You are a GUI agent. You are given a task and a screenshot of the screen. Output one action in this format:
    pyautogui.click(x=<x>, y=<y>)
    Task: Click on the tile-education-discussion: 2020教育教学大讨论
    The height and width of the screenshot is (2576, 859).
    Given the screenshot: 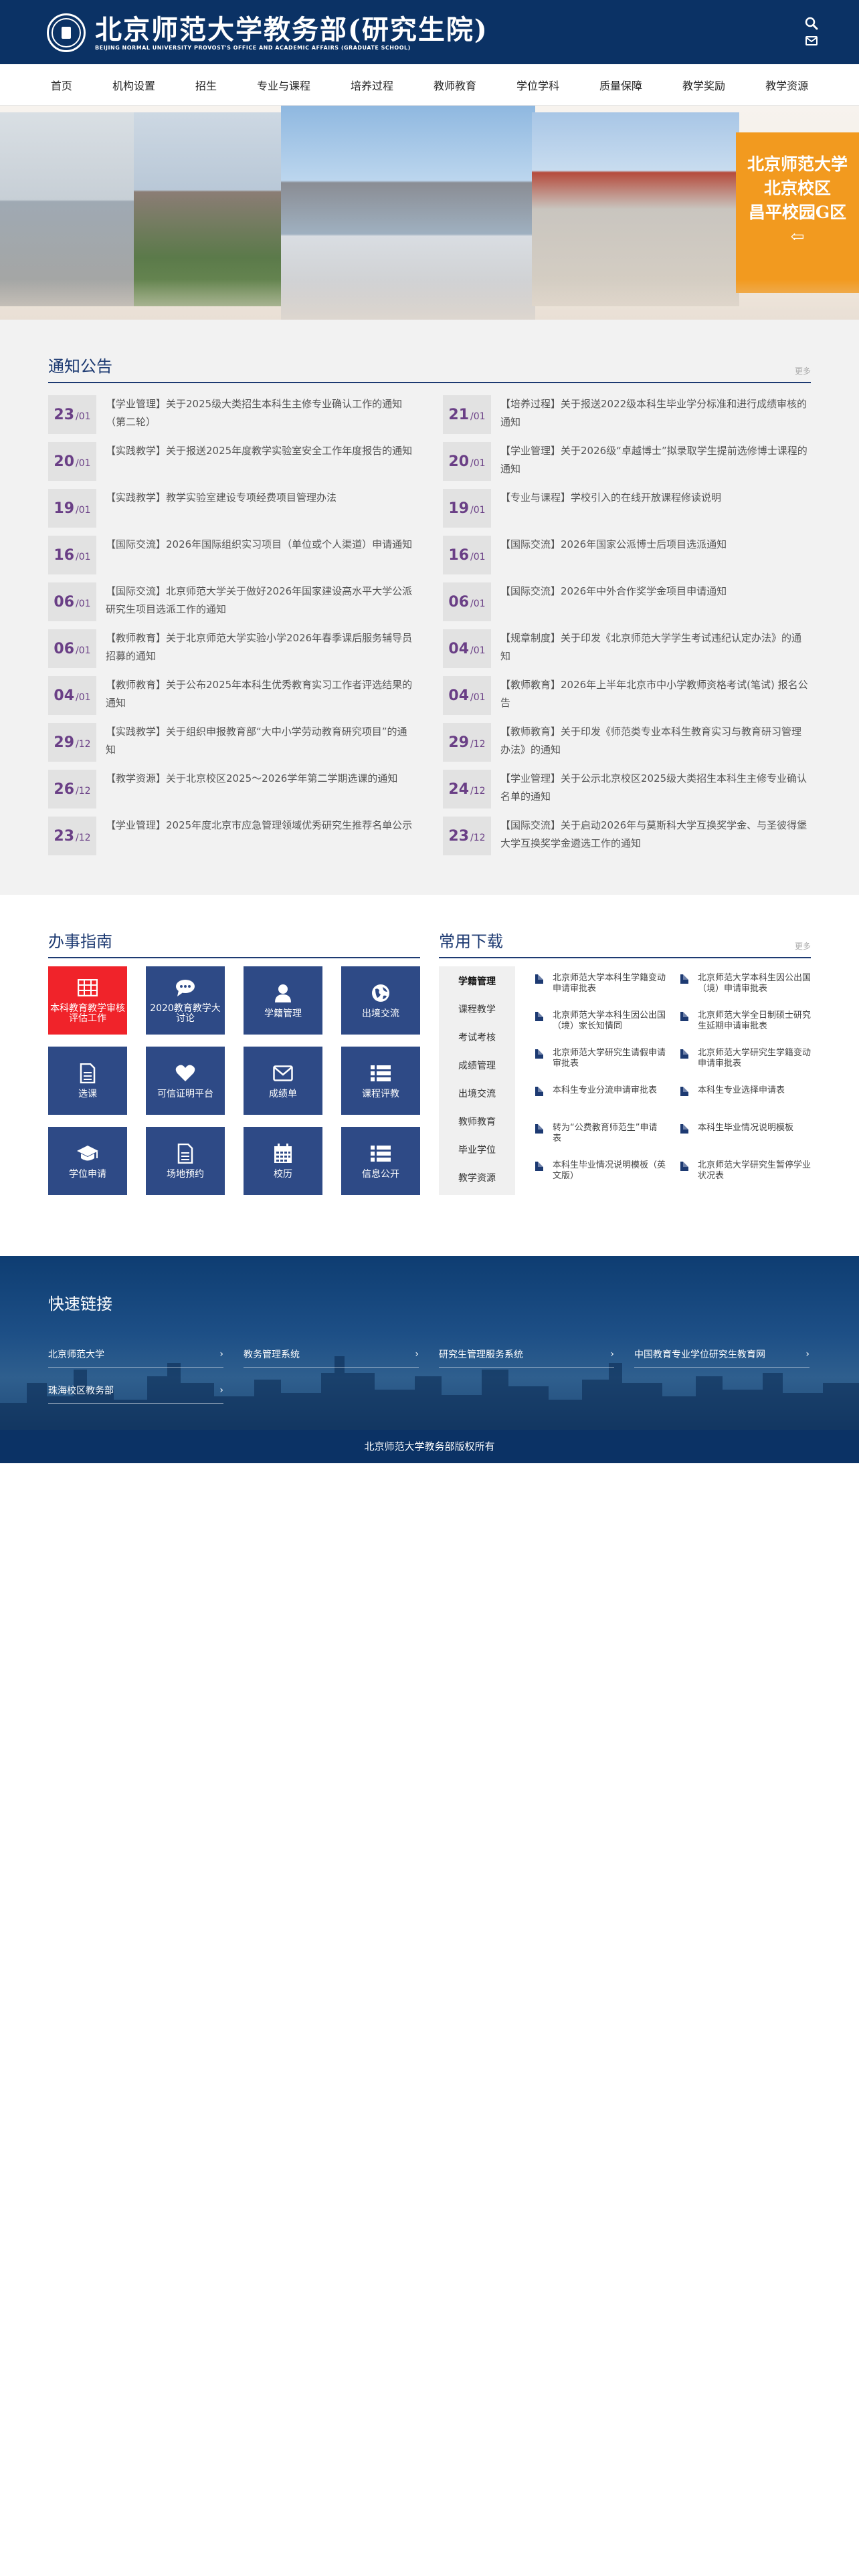 What is the action you would take?
    pyautogui.click(x=185, y=1000)
    